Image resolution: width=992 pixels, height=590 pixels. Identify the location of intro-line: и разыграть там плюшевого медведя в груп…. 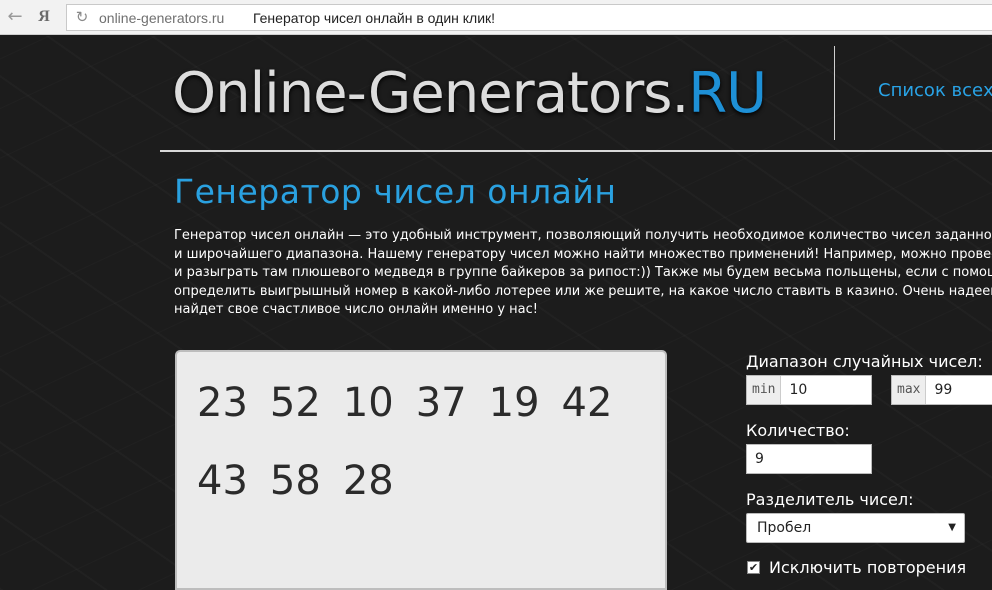
(583, 272).